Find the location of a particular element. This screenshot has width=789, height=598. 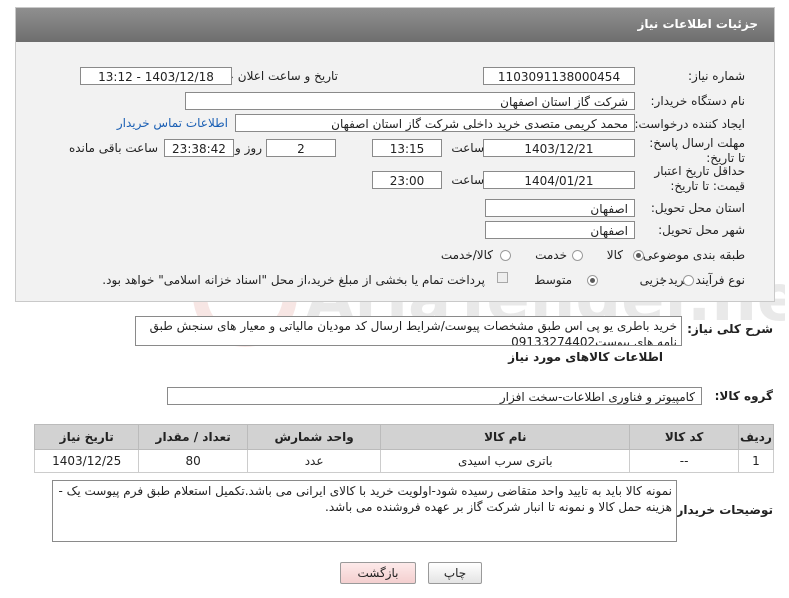

cell-qty: 80 is located at coordinates (193, 461).